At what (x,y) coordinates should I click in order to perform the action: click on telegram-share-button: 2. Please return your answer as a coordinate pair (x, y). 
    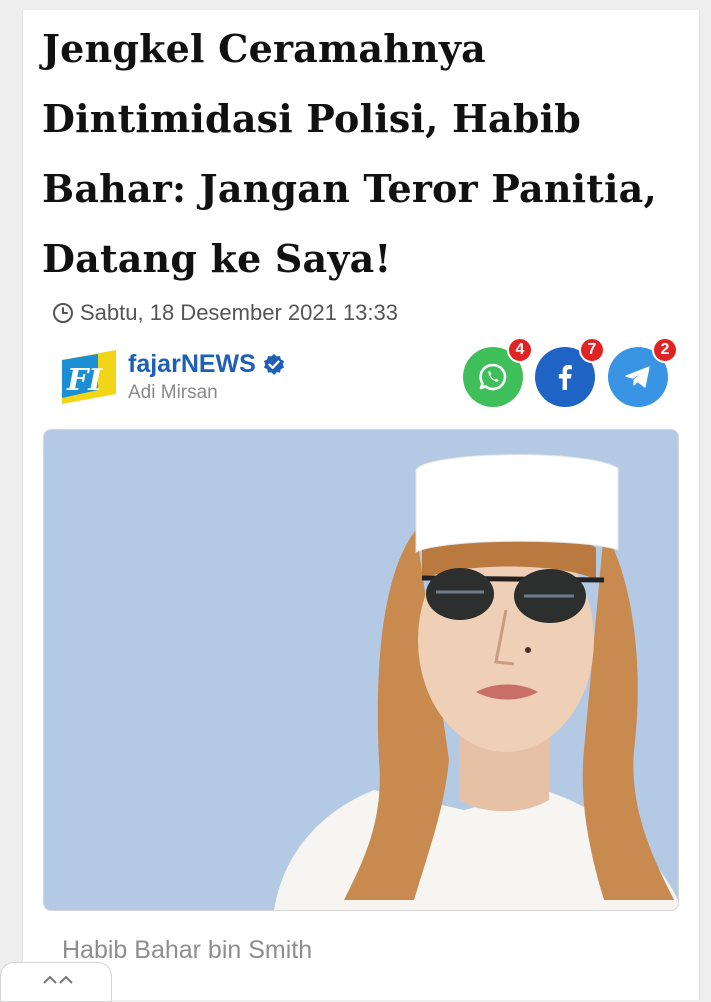
    Looking at the image, I should click on (643, 372).